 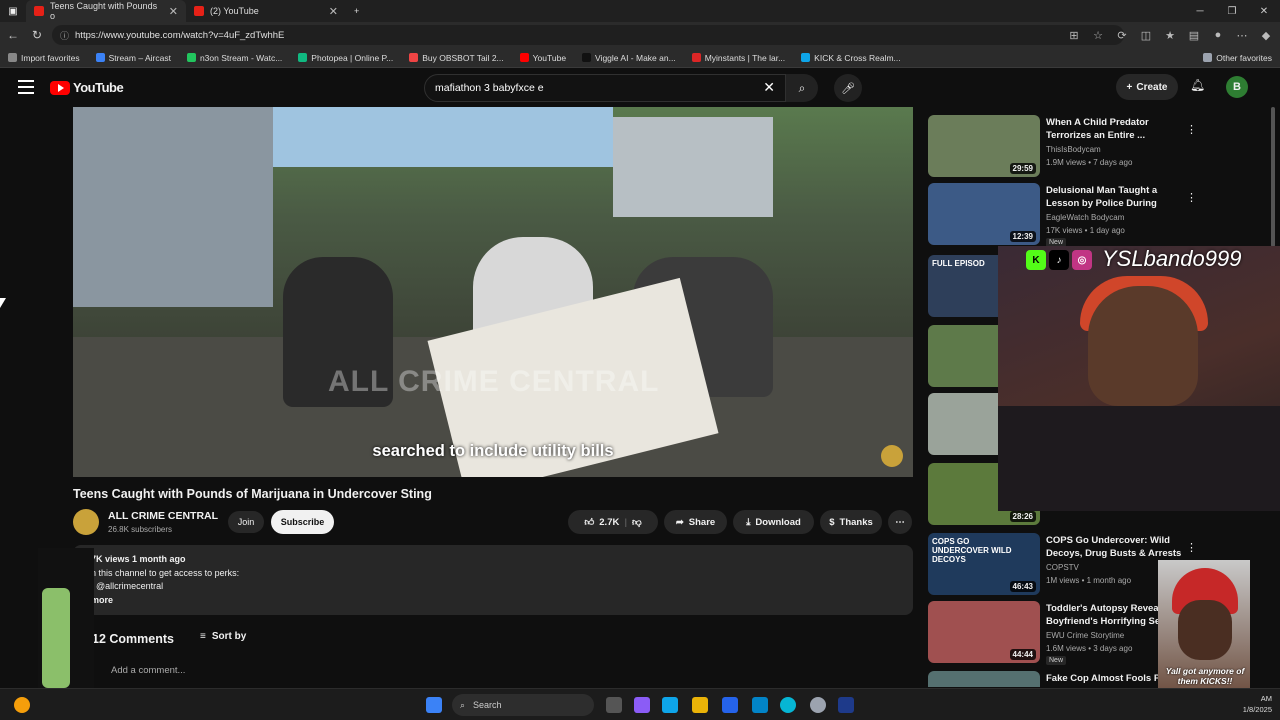 What do you see at coordinates (984, 564) in the screenshot?
I see `video-thumbnail: COPS GO UNDERCOVER WILD DECOYS 46:43` at bounding box center [984, 564].